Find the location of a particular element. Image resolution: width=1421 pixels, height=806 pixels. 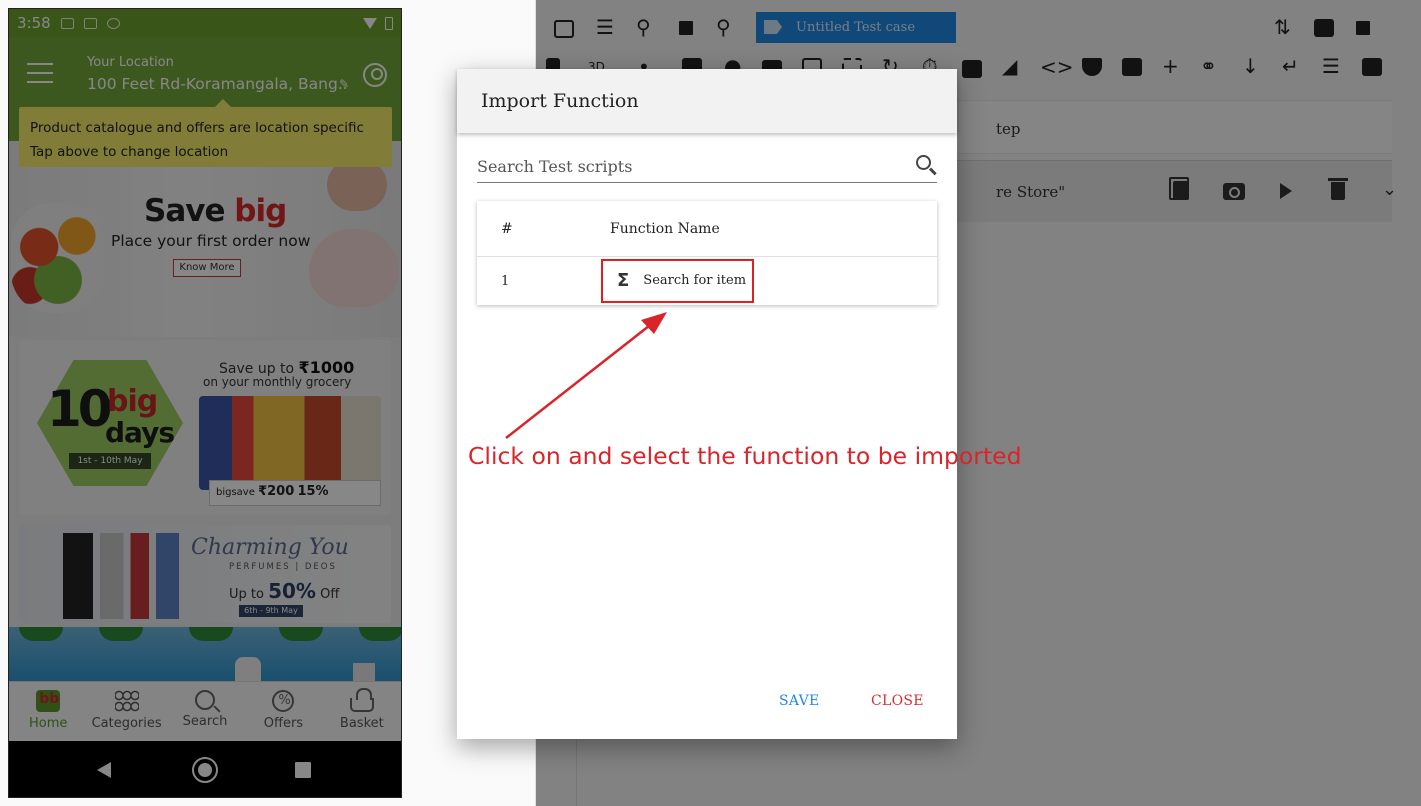

dialog-header: Import Function is located at coordinates (707, 101).